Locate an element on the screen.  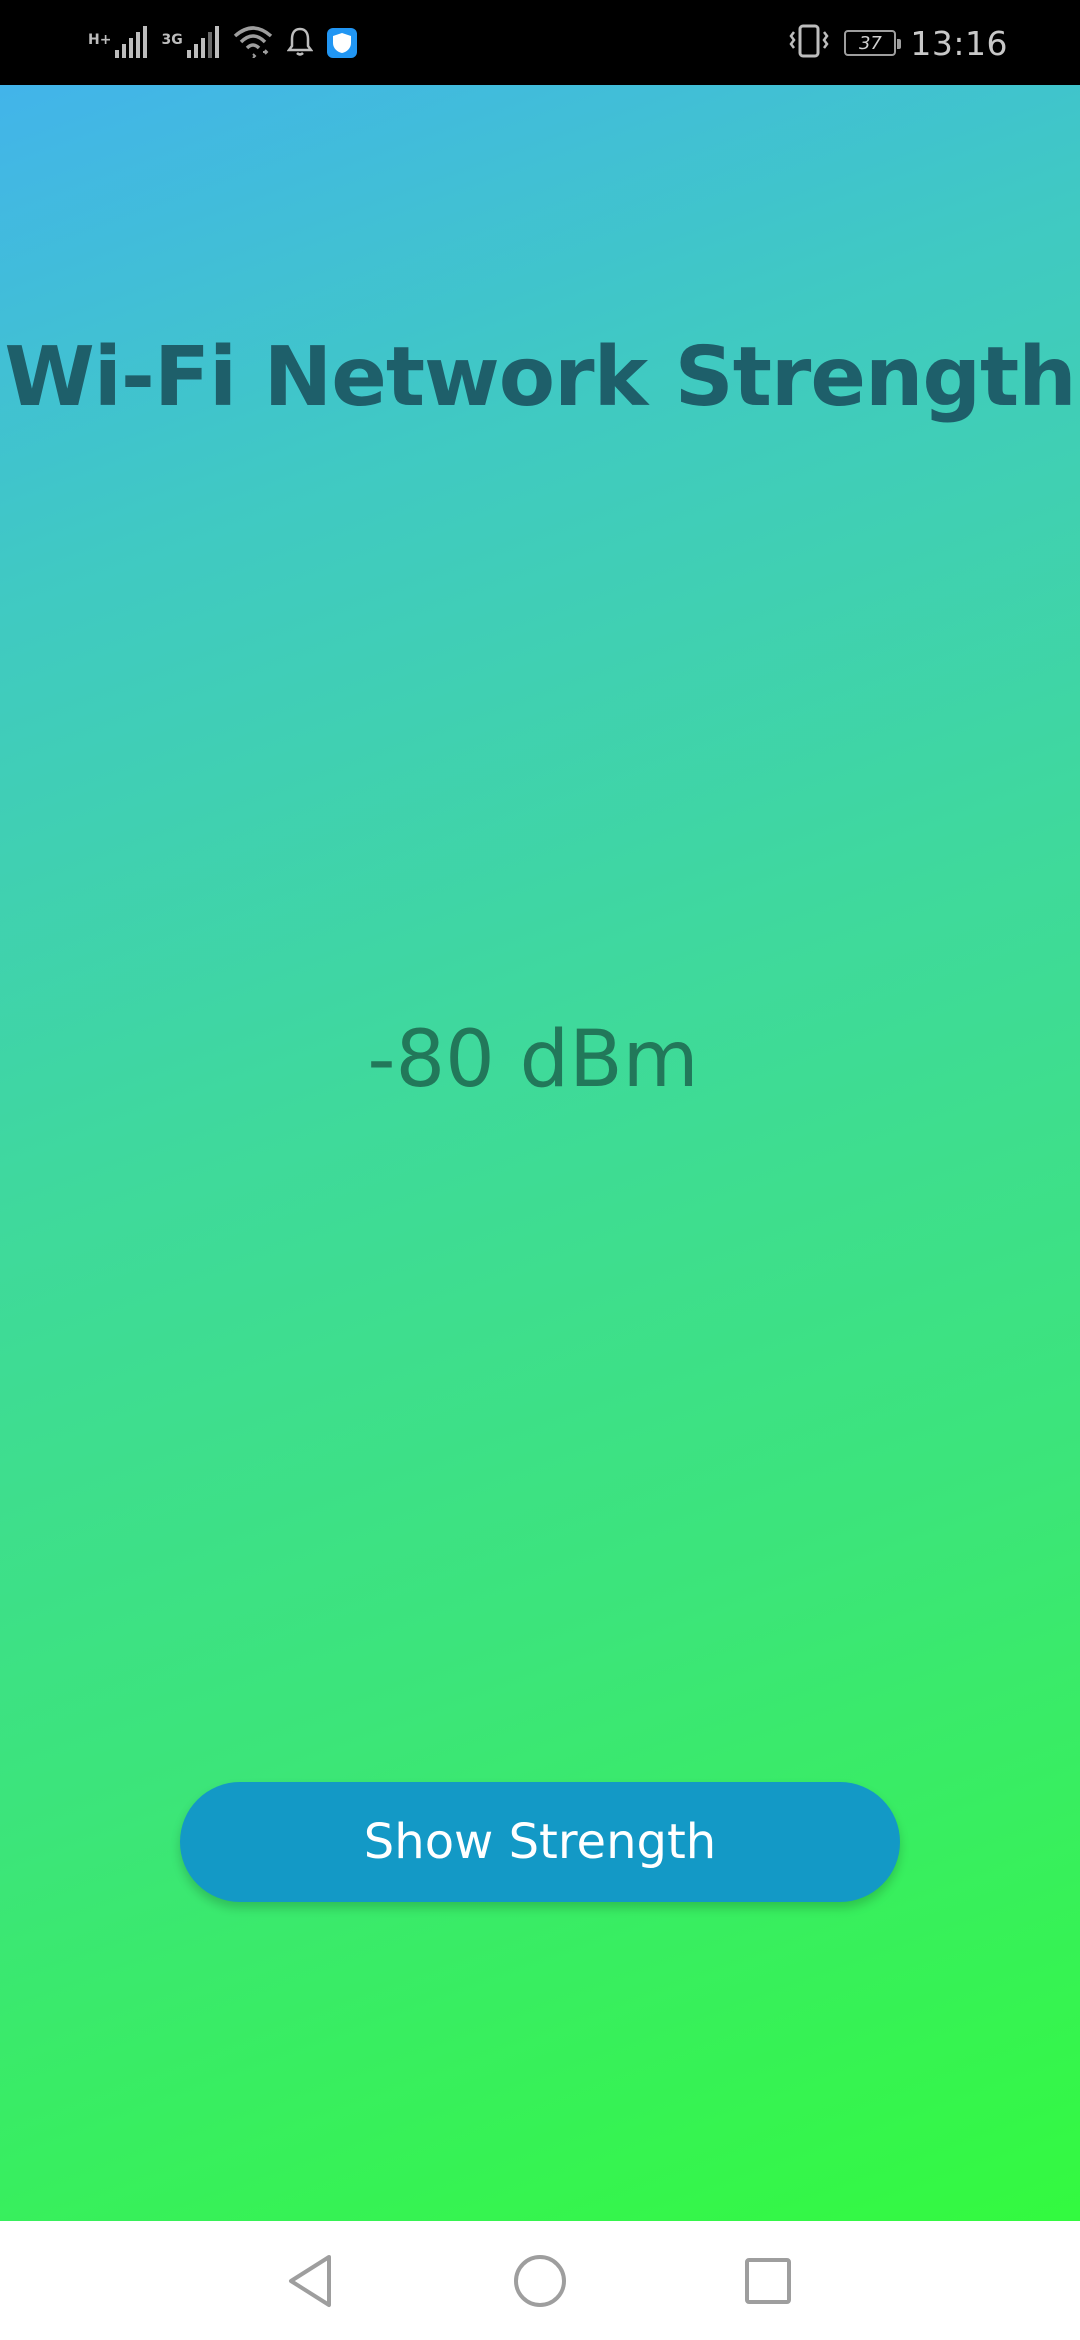
network-type-label: H+ is located at coordinates (100, 40).